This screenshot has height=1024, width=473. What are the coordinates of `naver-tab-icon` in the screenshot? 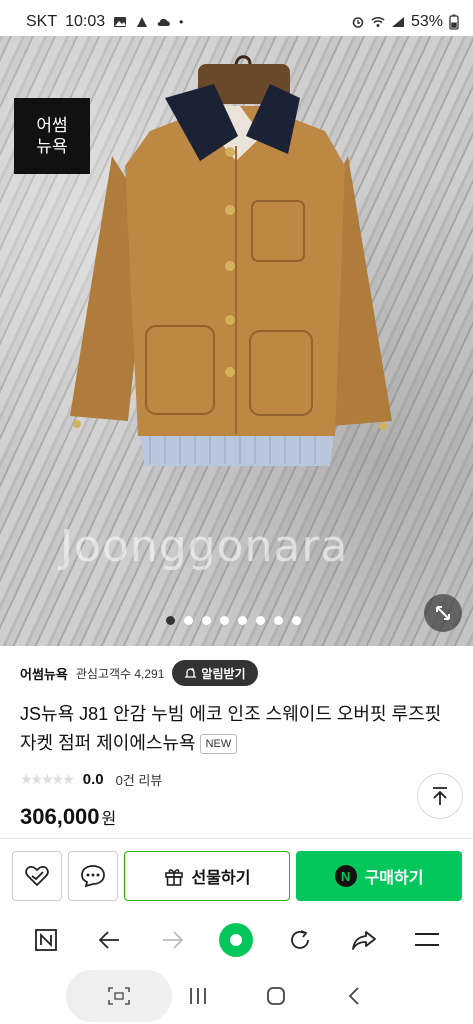 It's located at (45, 940).